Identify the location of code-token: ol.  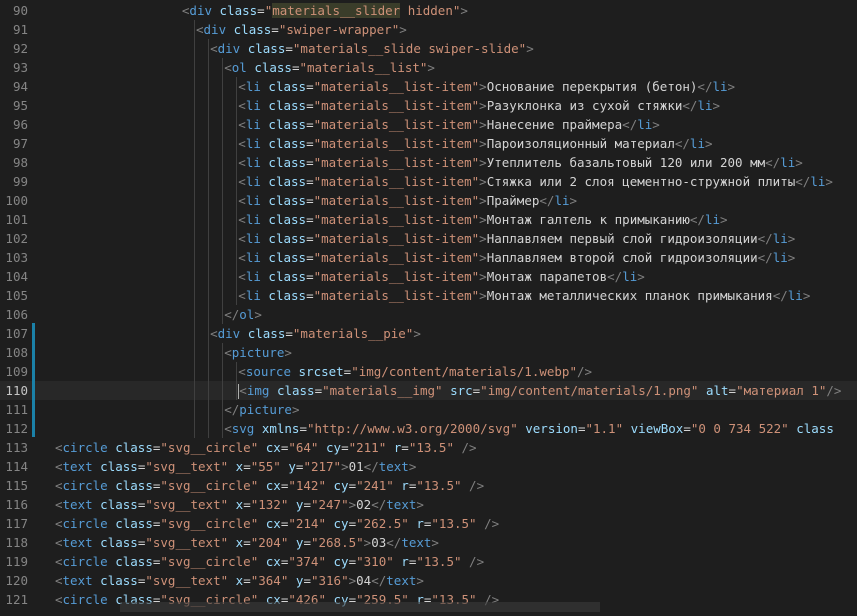
(247, 314).